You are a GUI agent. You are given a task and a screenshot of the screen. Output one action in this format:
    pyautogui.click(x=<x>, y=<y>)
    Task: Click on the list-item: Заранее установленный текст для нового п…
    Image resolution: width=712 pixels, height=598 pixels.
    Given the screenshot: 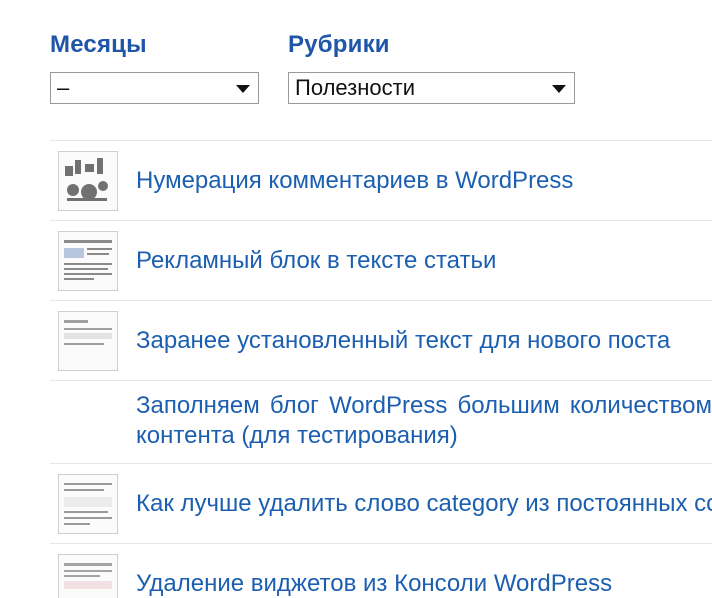 What is the action you would take?
    pyautogui.click(x=381, y=340)
    